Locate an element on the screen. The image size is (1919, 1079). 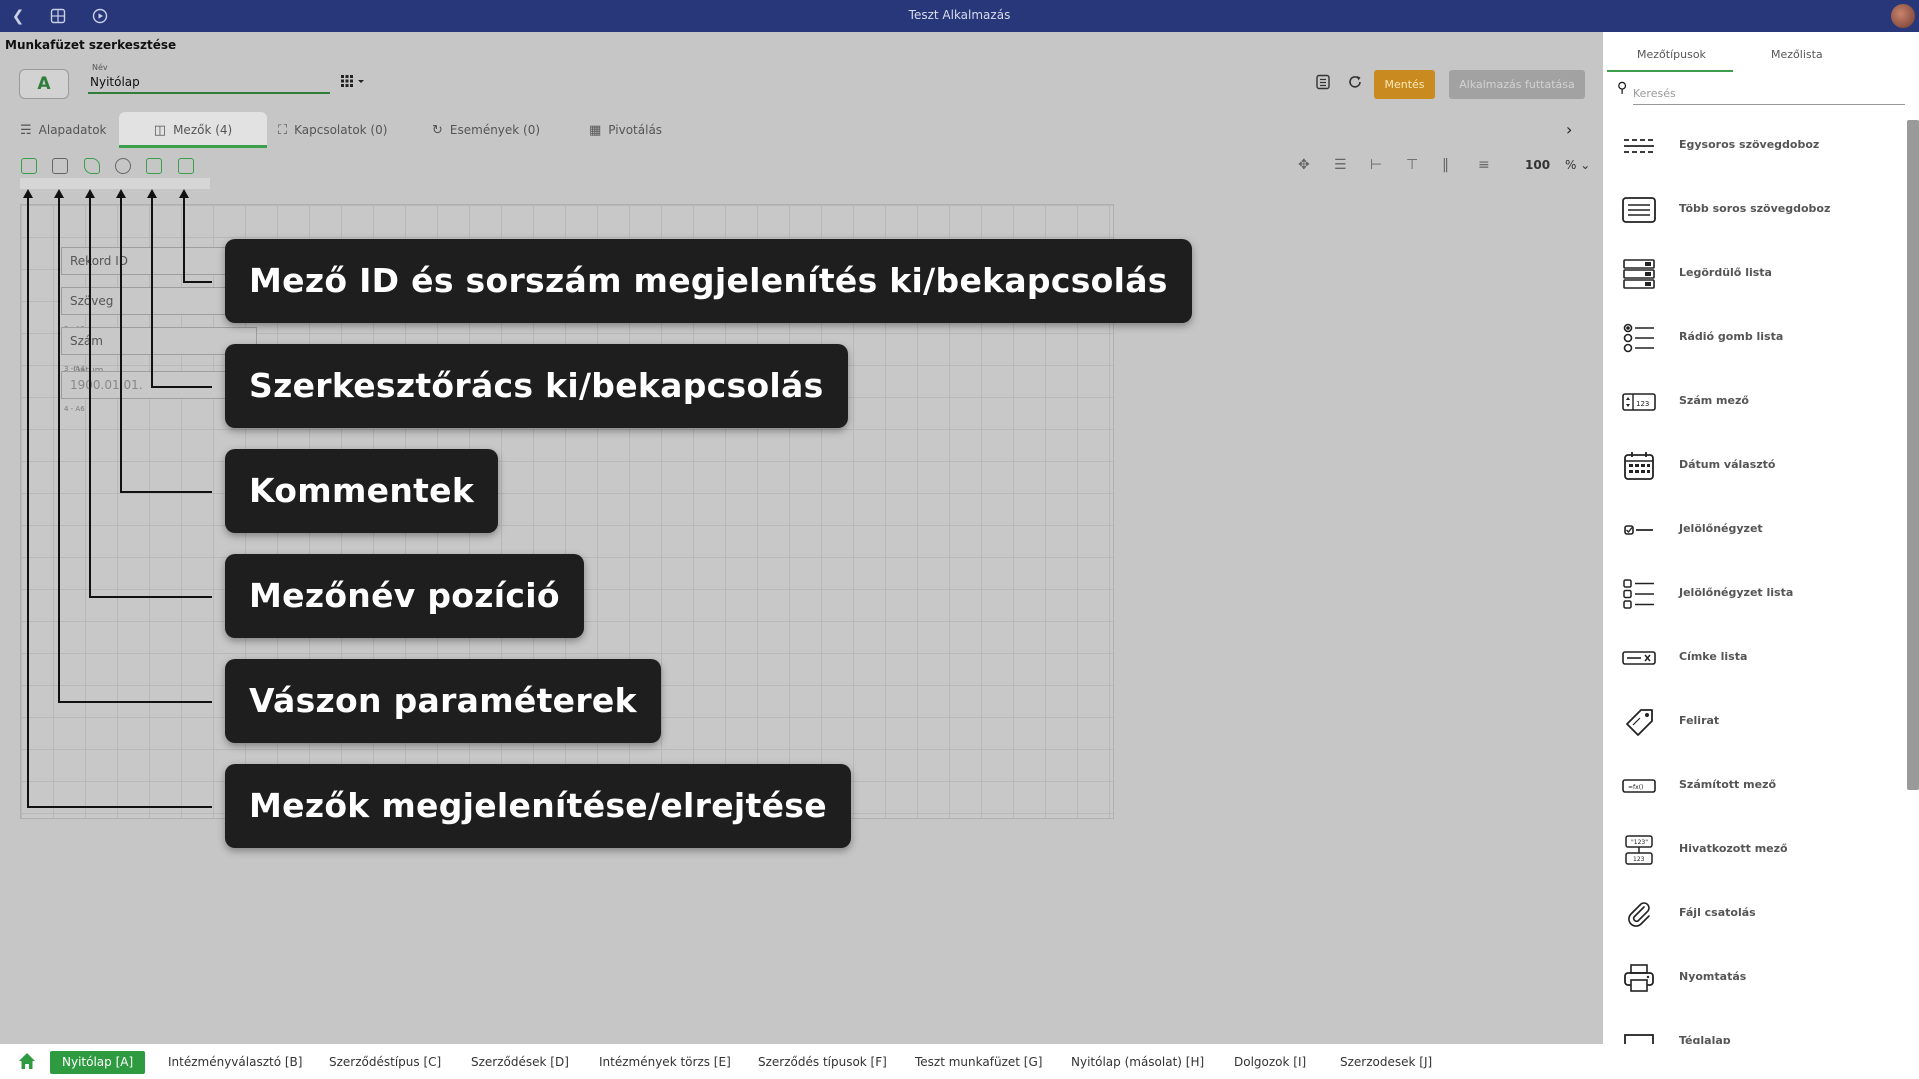
field-name-position-icon is located at coordinates (92, 166).